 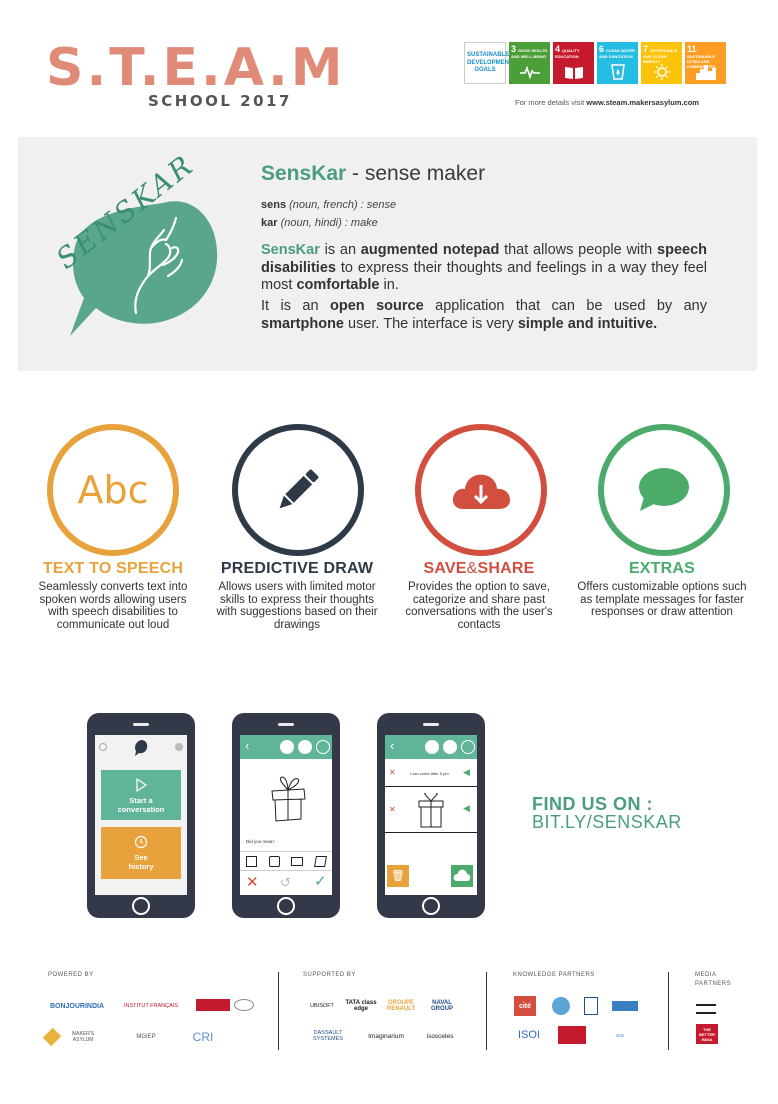 I want to click on upload-button, so click(x=462, y=876).